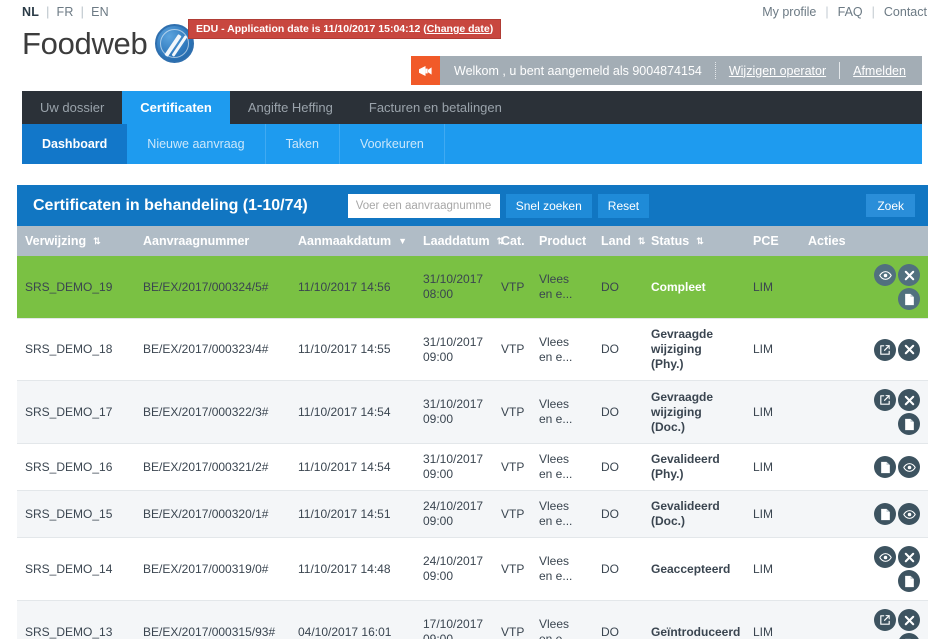 Image resolution: width=945 pixels, height=639 pixels. I want to click on nav-tab-angifte-heffing: Angifte Heffing, so click(290, 107).